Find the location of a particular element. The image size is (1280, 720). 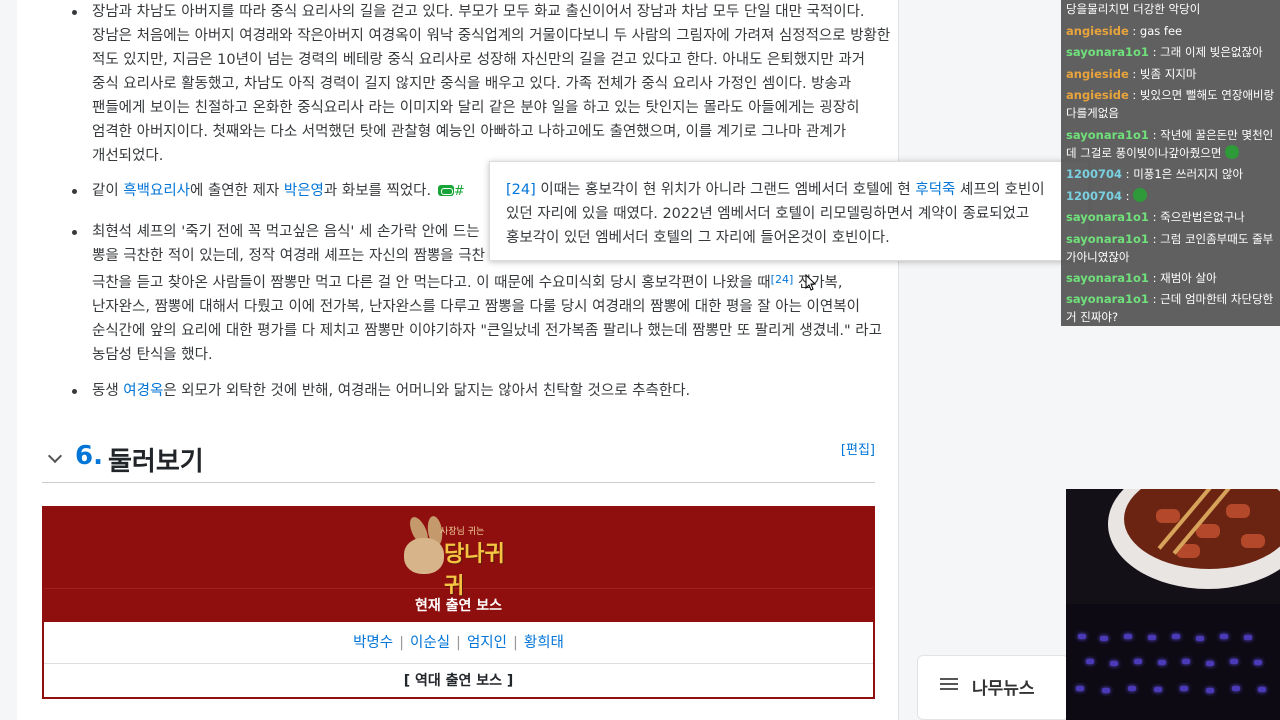

chat-text: : 재범아 살아 is located at coordinates (1182, 278).